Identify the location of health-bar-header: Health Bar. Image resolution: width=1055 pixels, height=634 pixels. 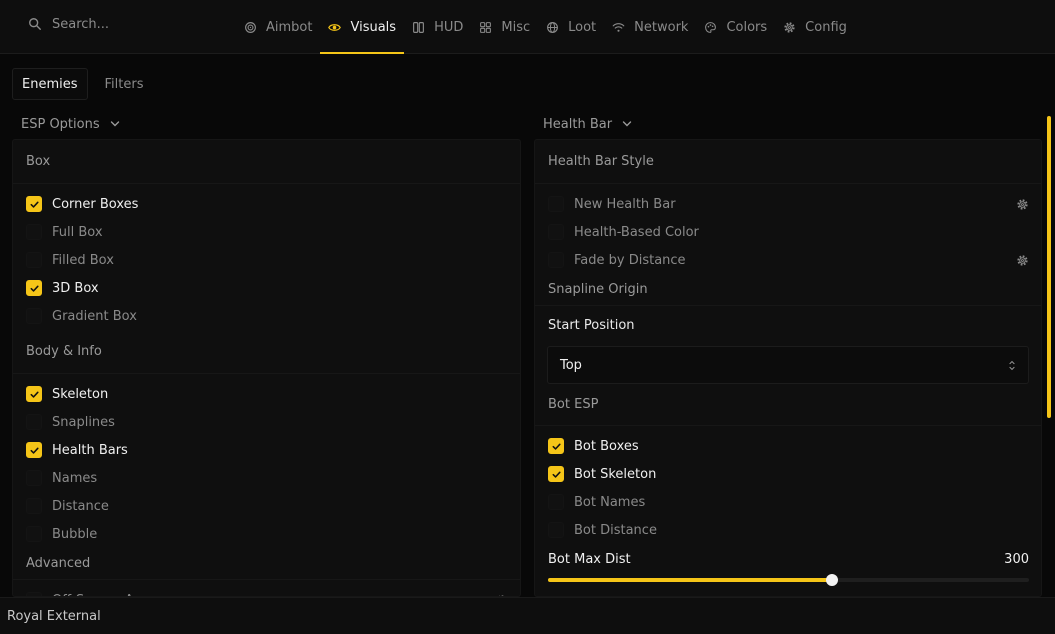
(587, 124).